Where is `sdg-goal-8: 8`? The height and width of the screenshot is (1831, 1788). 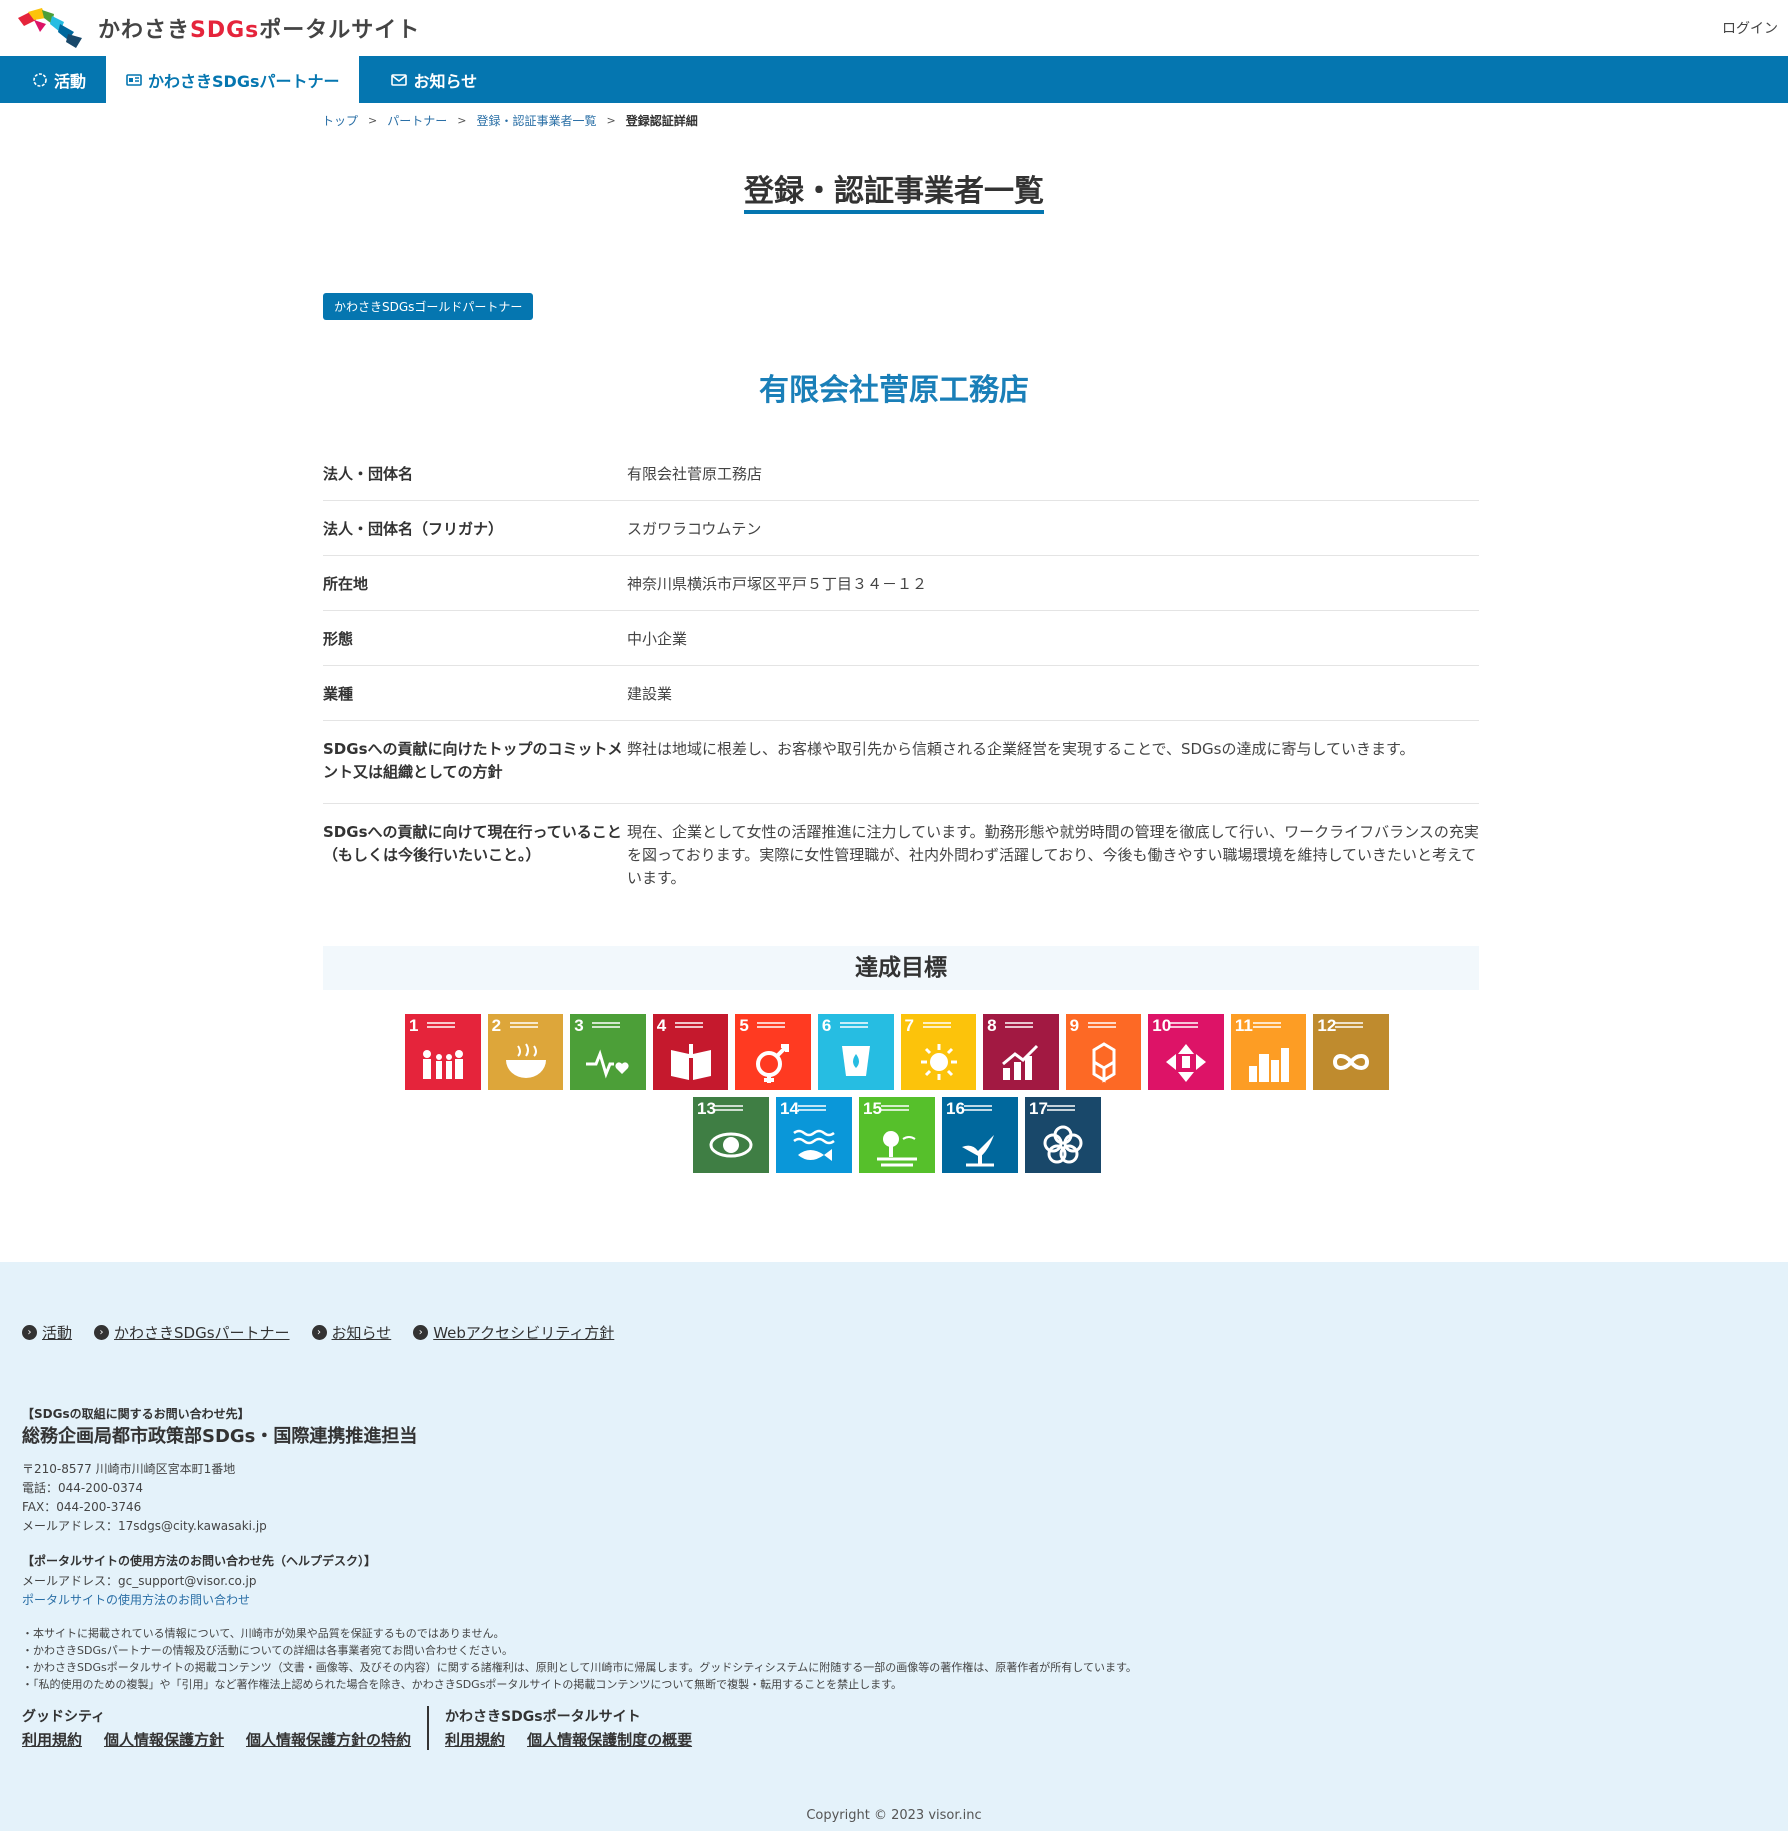
sdg-goal-8: 8 is located at coordinates (1021, 1052).